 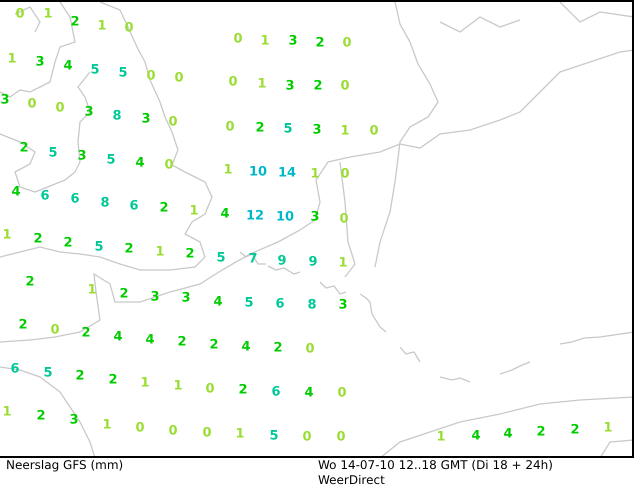 What do you see at coordinates (258, 172) in the screenshot?
I see `precipitation-value: 10` at bounding box center [258, 172].